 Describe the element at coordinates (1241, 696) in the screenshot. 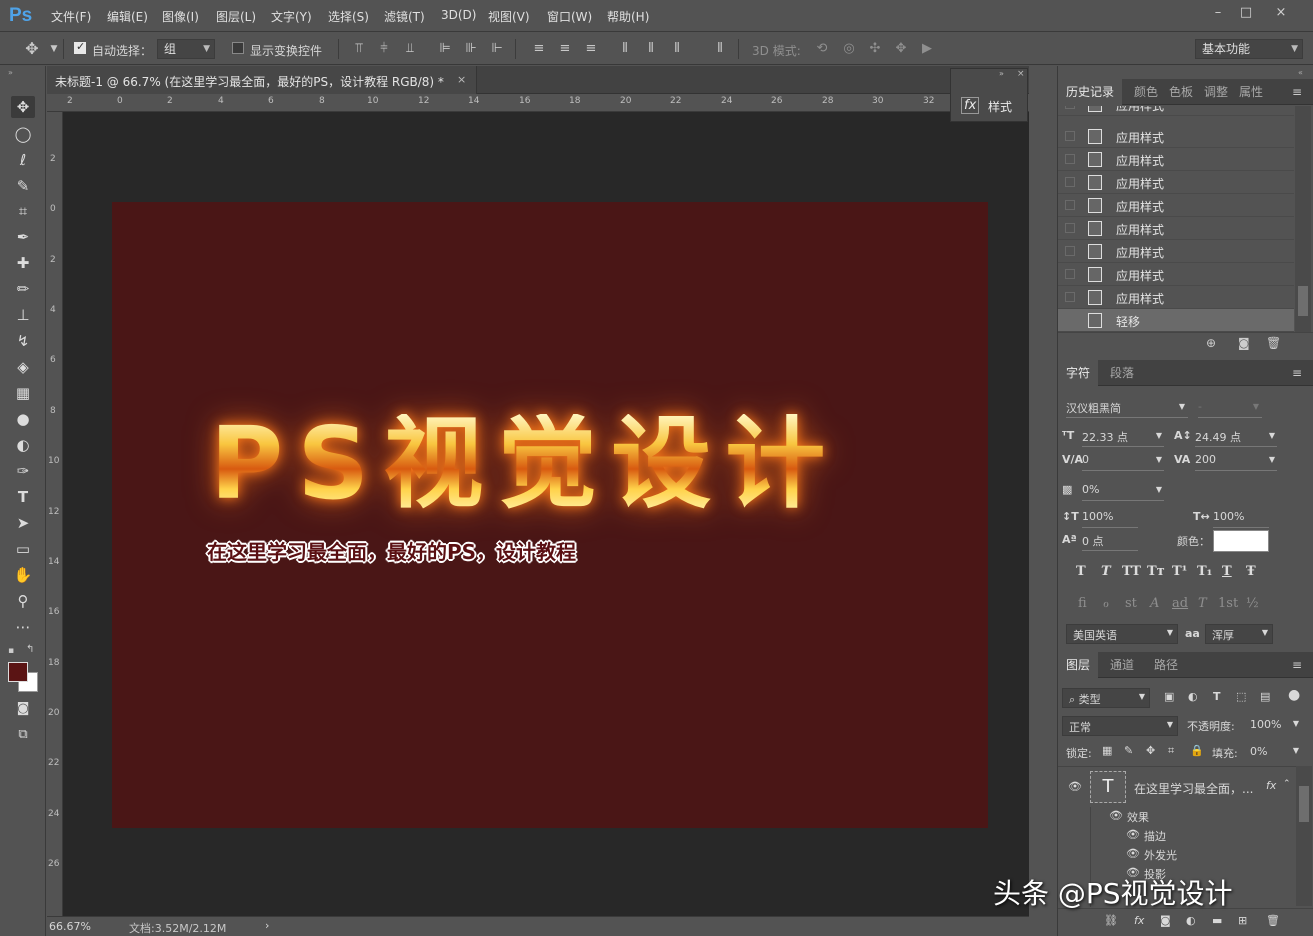

I see `shape-filter-icon: ⬚` at that location.